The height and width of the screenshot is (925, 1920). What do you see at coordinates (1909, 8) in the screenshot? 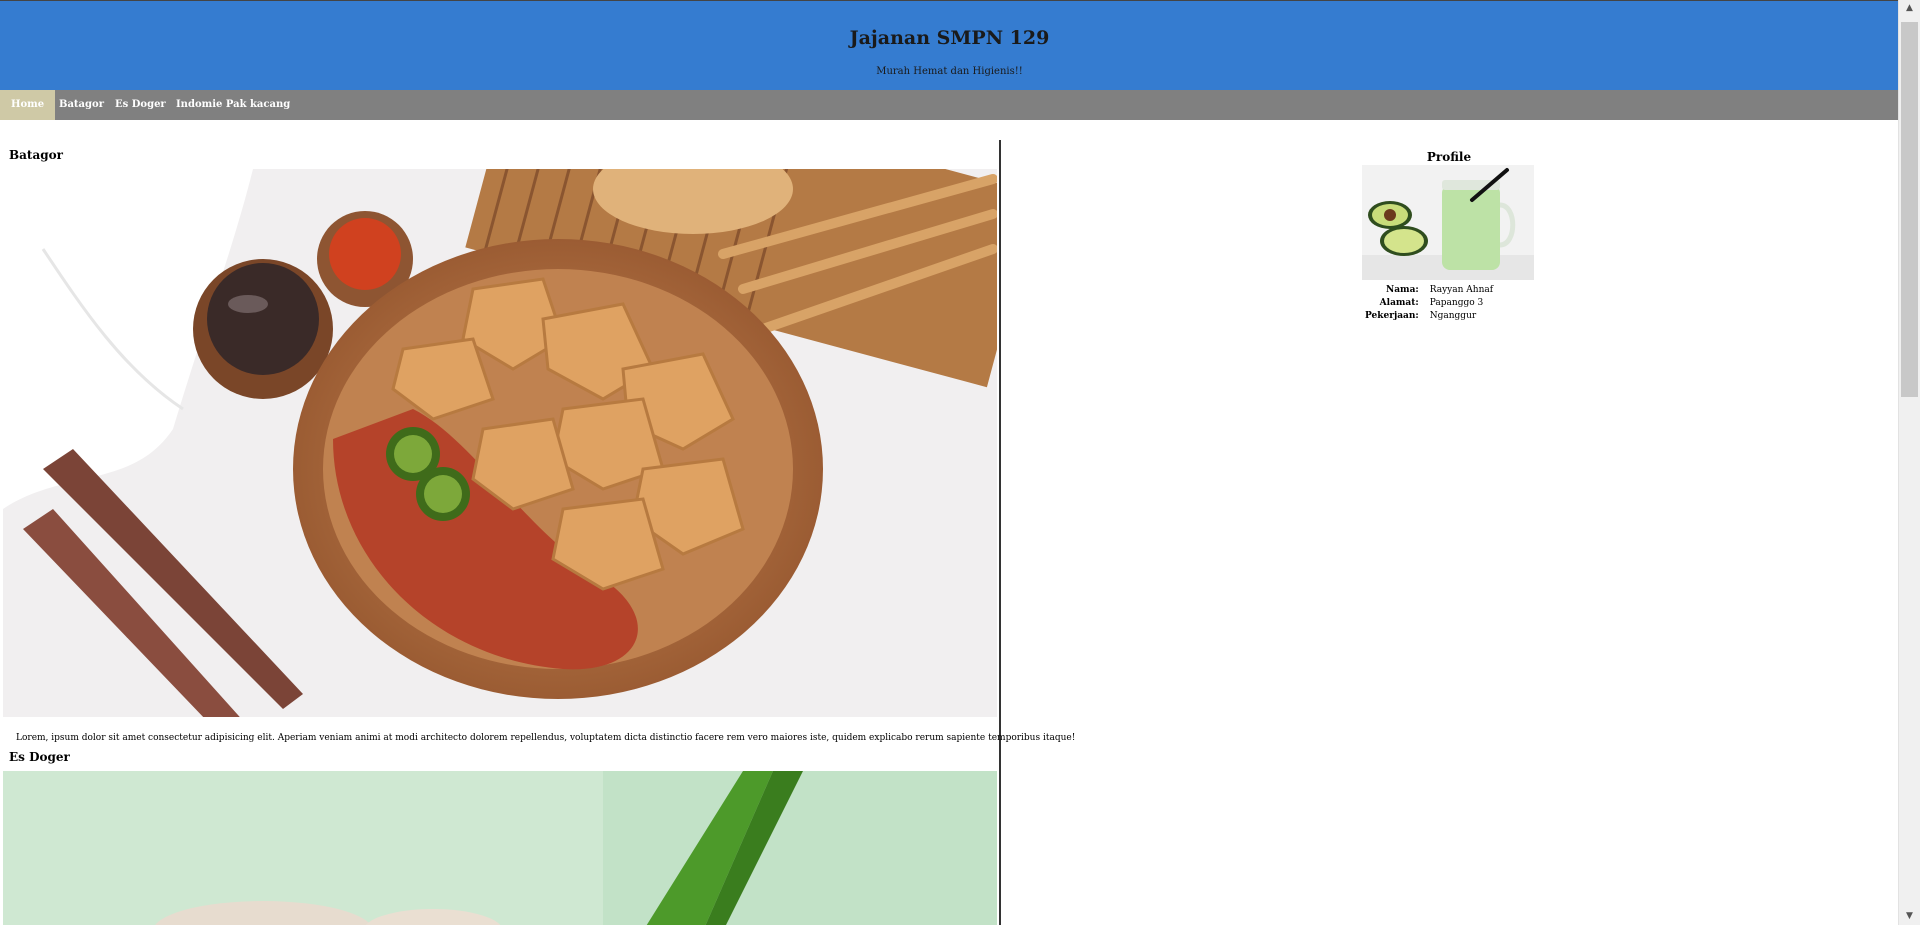
I see `scroll-up-arrow-icon: ▲` at bounding box center [1909, 8].